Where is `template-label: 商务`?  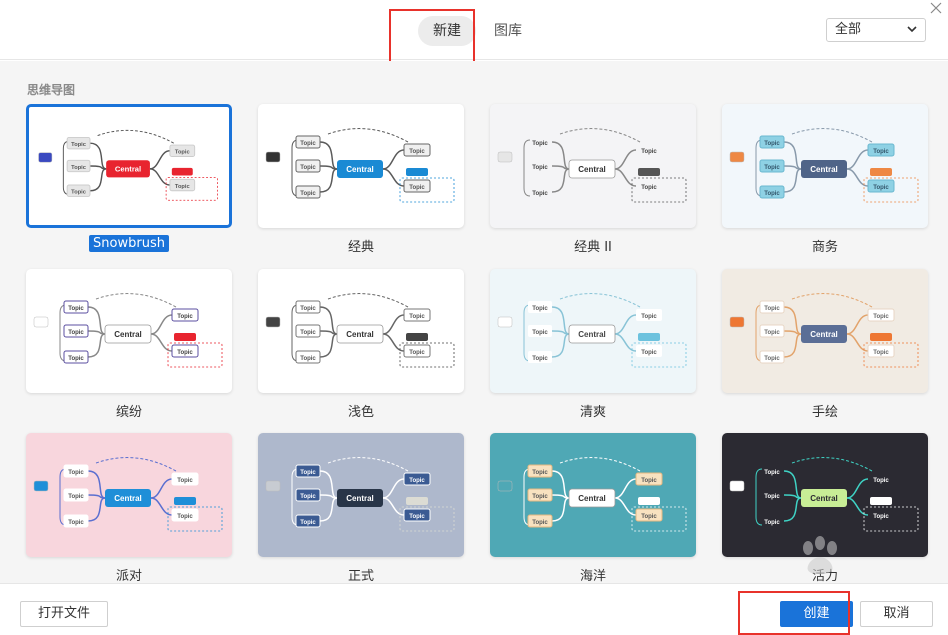
template-label: 商务 is located at coordinates (825, 245).